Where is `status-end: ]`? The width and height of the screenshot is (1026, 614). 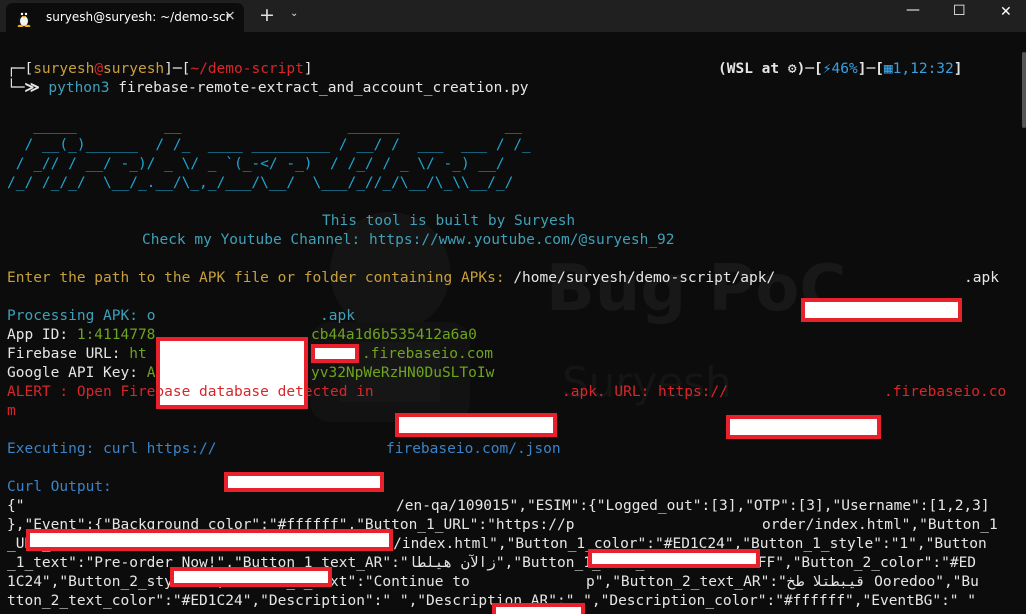 status-end: ] is located at coordinates (958, 69).